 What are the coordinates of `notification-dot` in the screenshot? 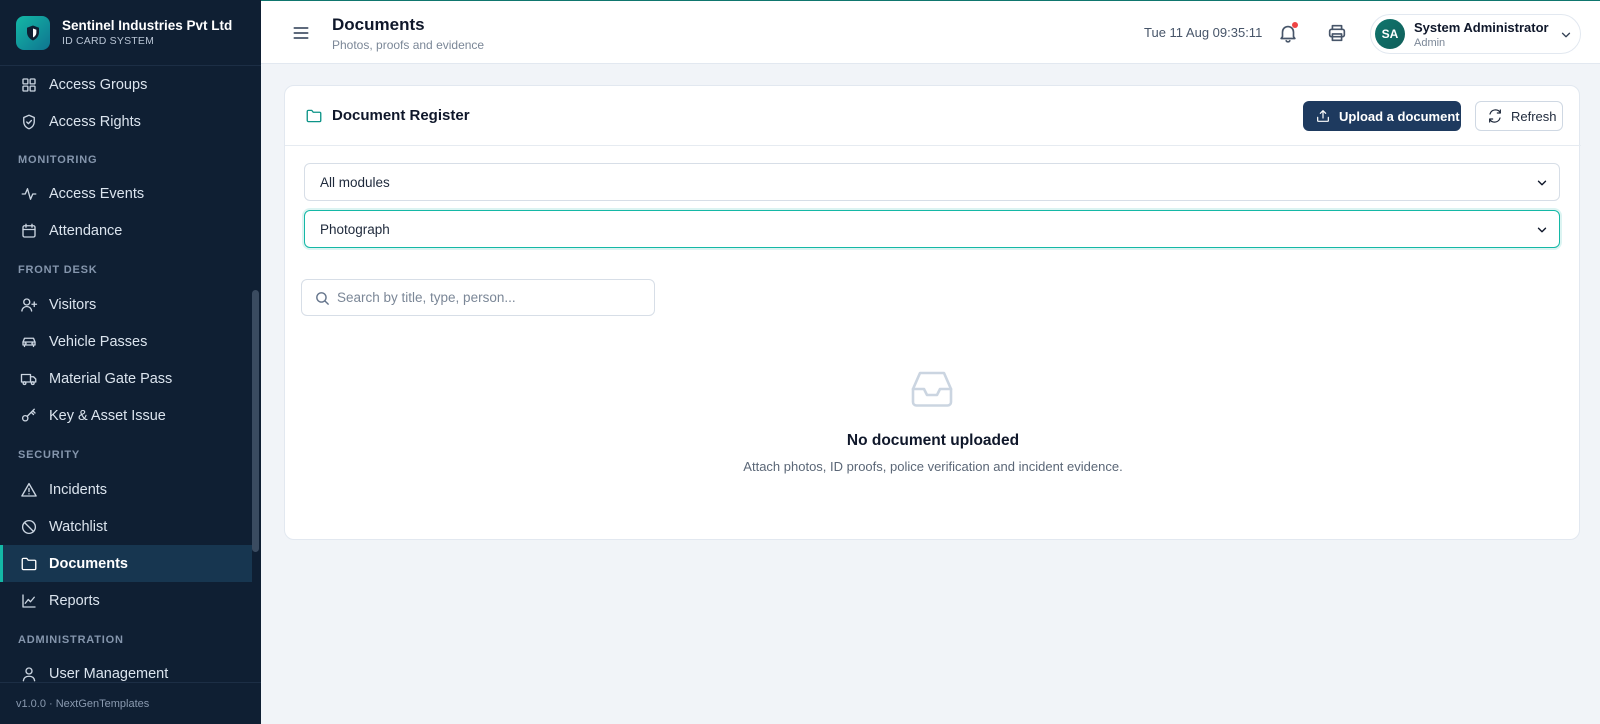 It's located at (1295, 25).